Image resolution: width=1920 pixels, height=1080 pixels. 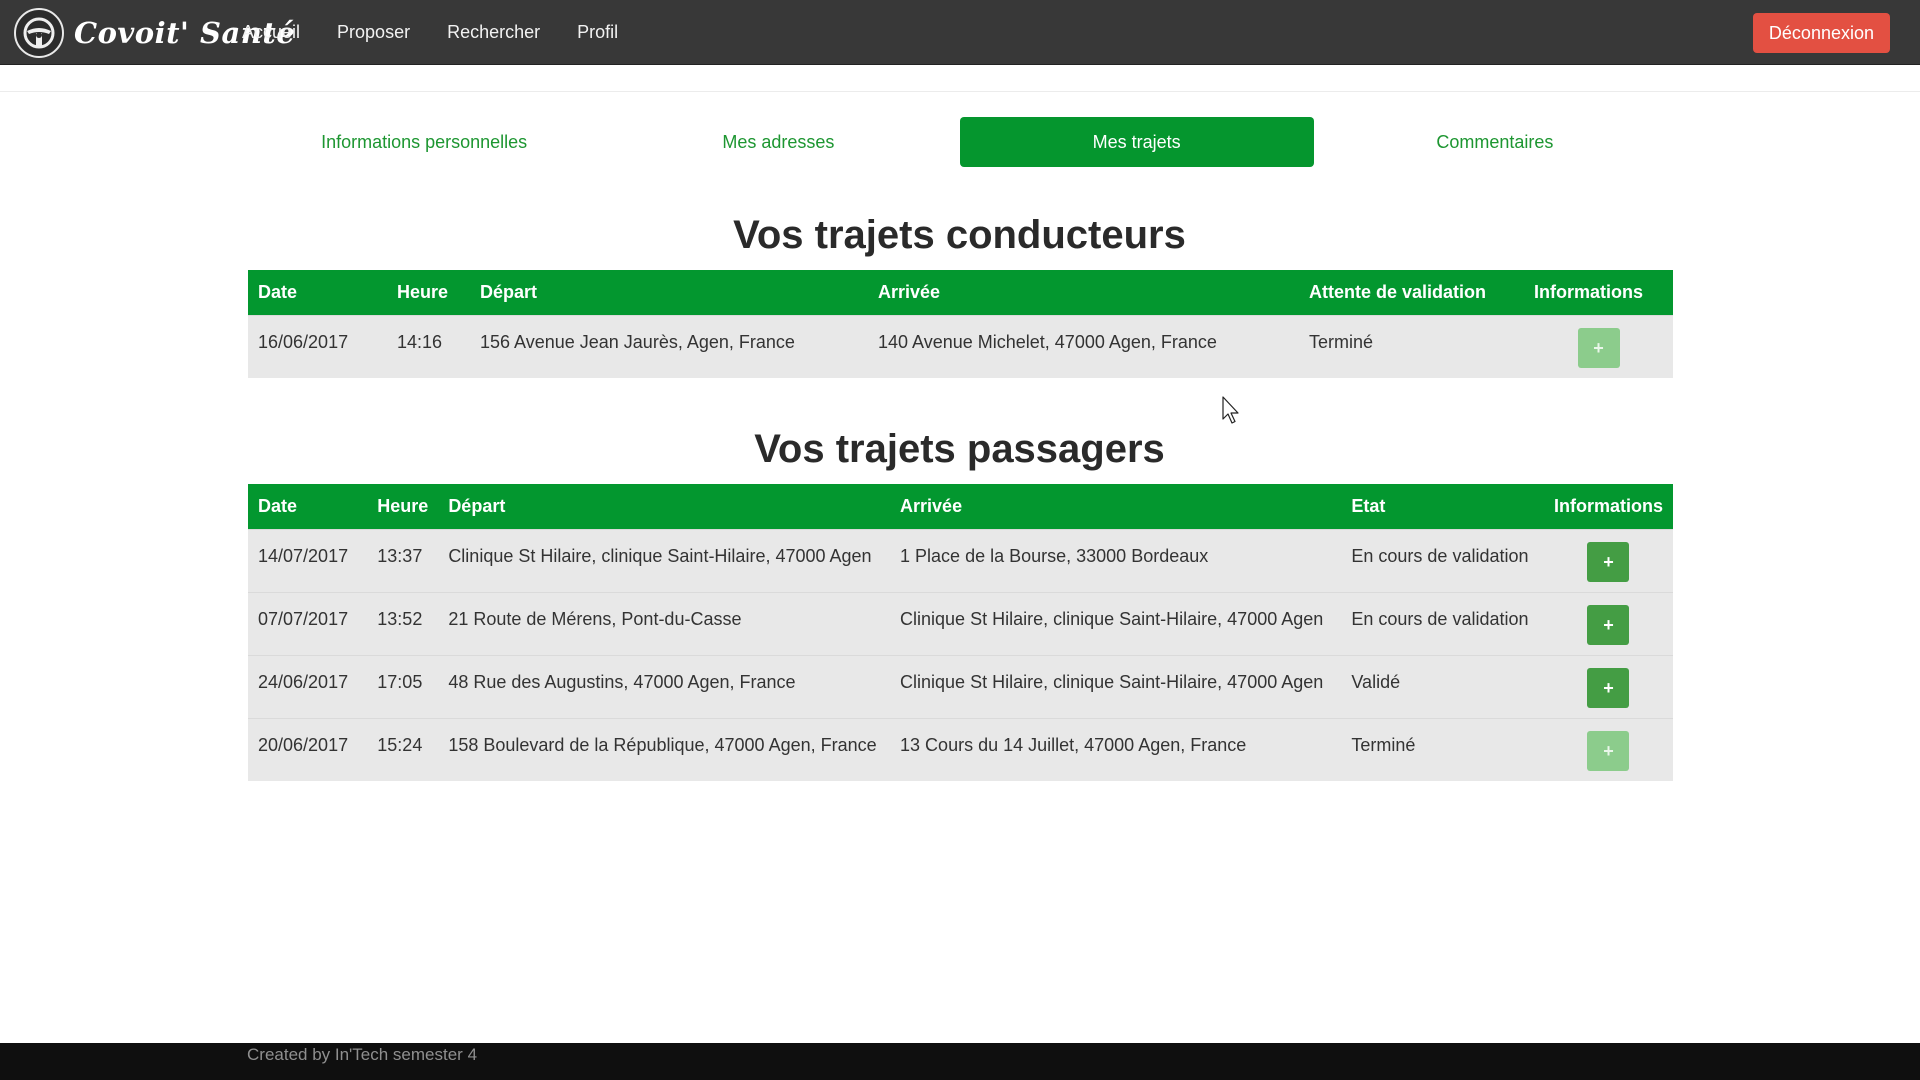 I want to click on nav-link-rechercher: Rechercher, so click(x=493, y=32).